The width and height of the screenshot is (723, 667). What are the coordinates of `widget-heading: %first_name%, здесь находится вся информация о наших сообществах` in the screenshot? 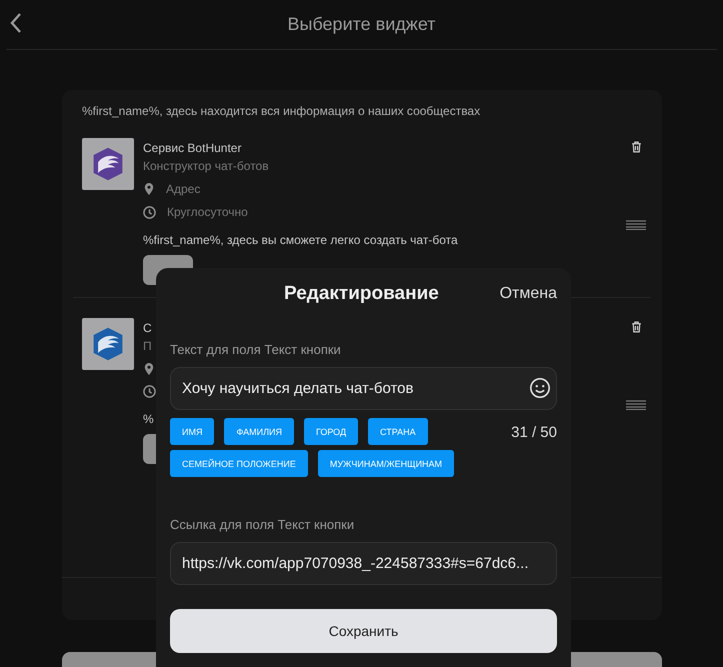 It's located at (282, 111).